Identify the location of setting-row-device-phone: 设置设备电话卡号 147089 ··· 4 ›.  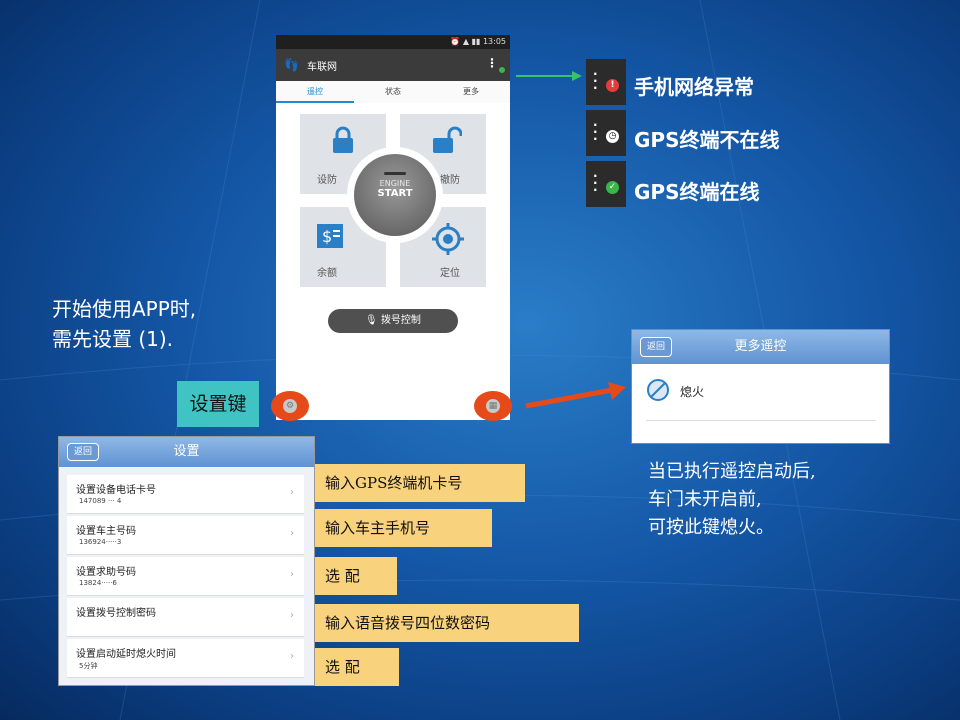
(185, 494).